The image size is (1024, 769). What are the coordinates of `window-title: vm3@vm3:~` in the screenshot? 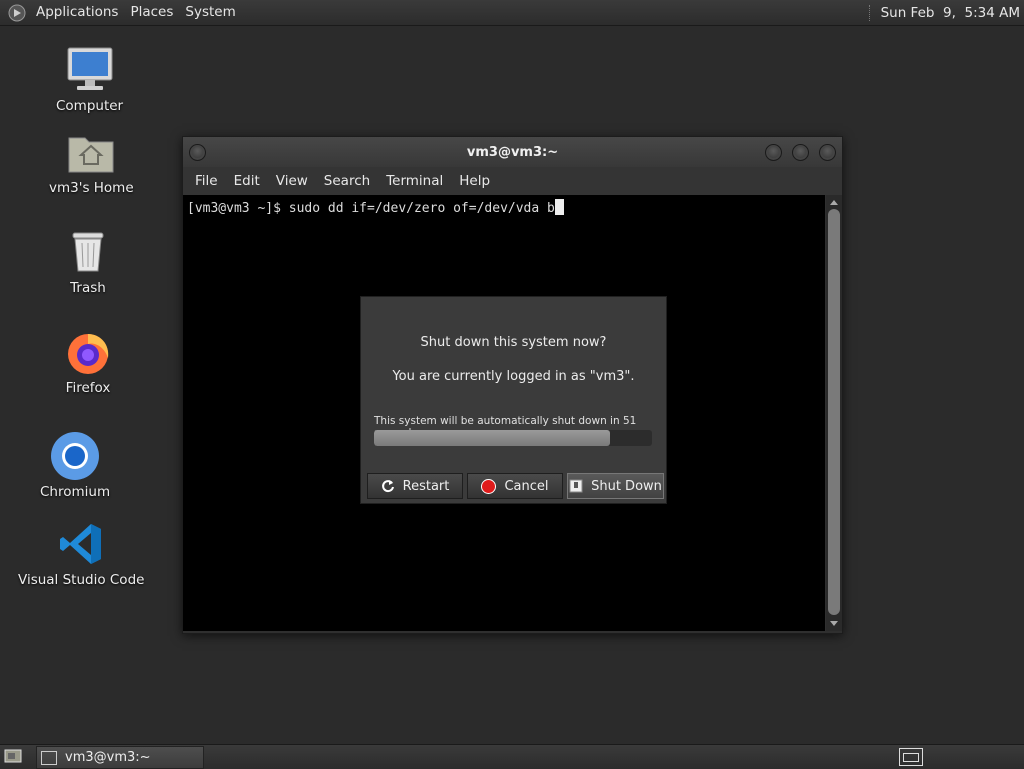 It's located at (512, 152).